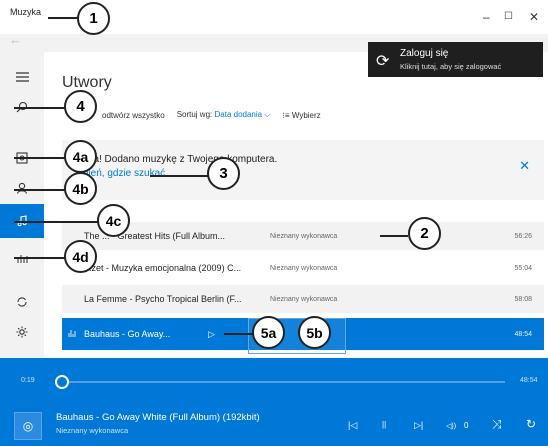 The width and height of the screenshot is (548, 446). What do you see at coordinates (72, 334) in the screenshot?
I see `equalizer-icon` at bounding box center [72, 334].